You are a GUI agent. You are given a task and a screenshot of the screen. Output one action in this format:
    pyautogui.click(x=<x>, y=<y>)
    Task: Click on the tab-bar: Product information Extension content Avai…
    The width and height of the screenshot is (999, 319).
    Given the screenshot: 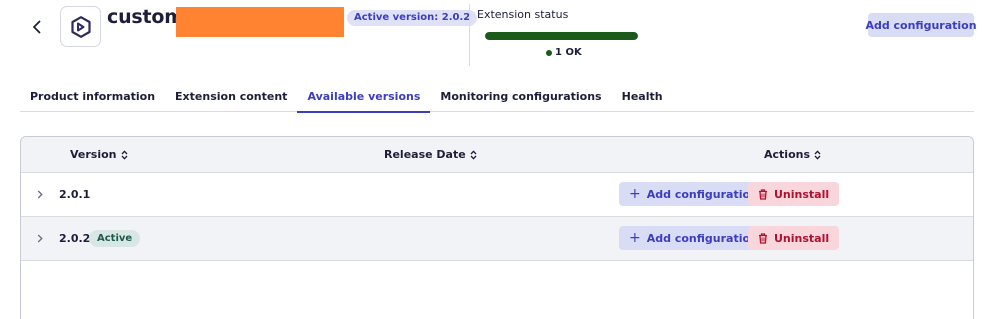 What is the action you would take?
    pyautogui.click(x=497, y=98)
    